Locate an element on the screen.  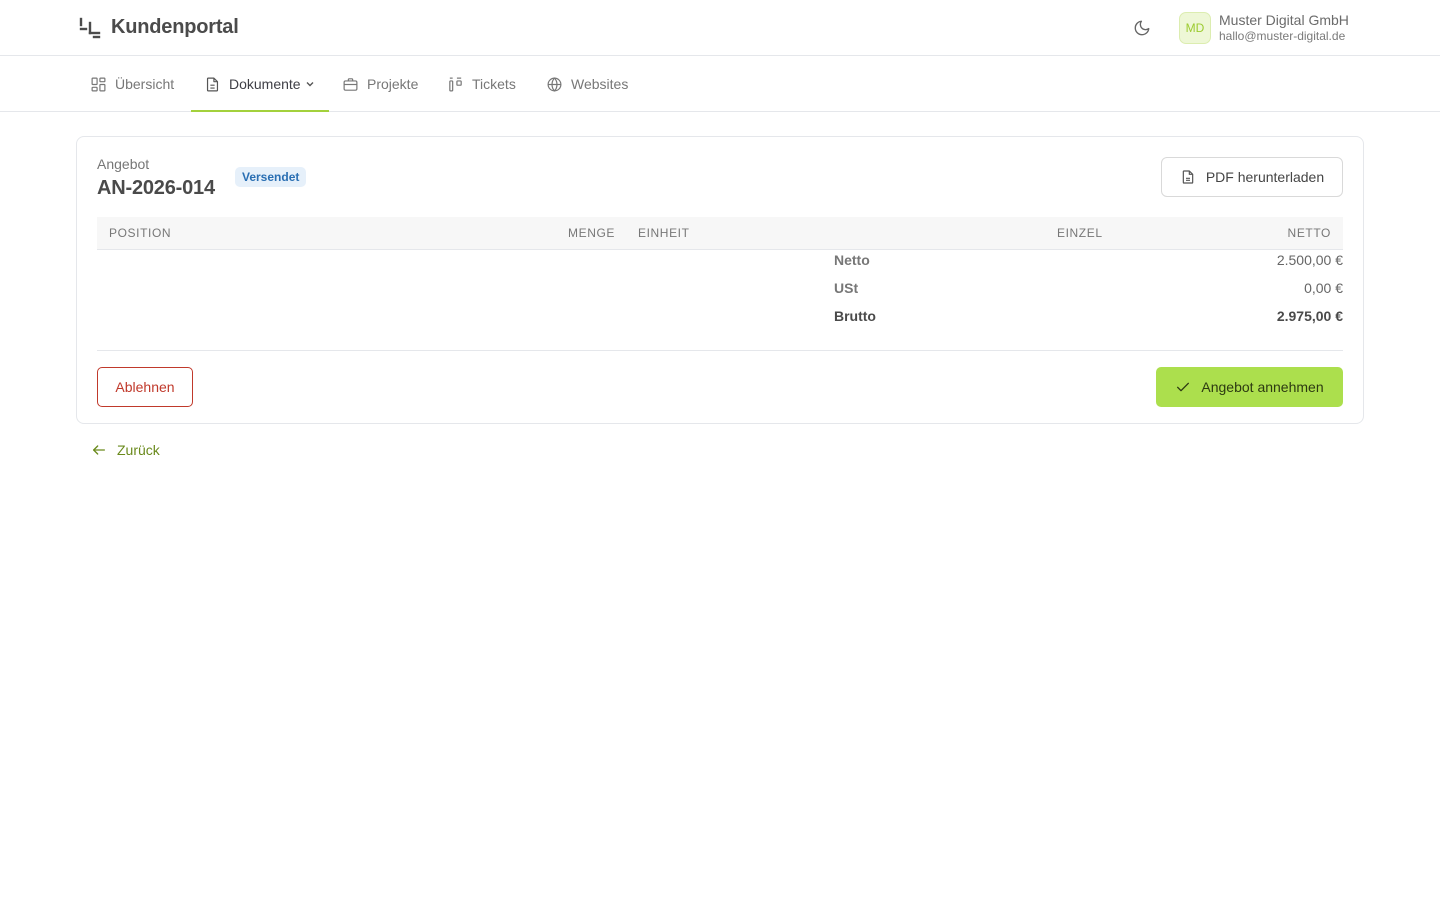
nav-label: Websites is located at coordinates (600, 84).